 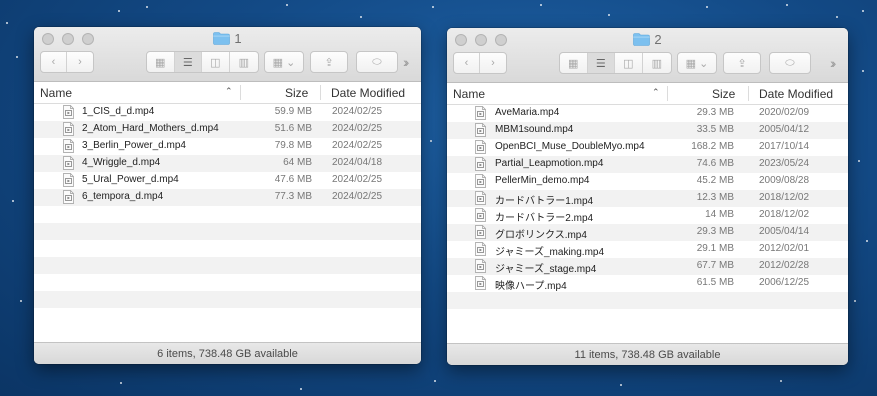 I want to click on nav-buttons: ‹ ›, so click(x=480, y=63).